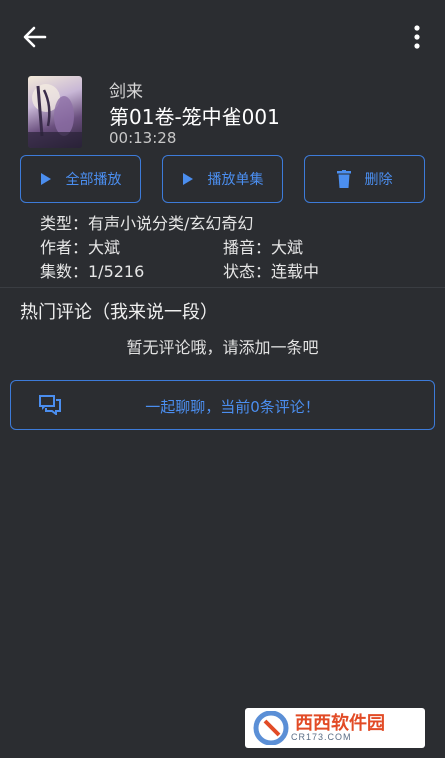 The height and width of the screenshot is (758, 445). I want to click on top-toolbar, so click(222, 36).